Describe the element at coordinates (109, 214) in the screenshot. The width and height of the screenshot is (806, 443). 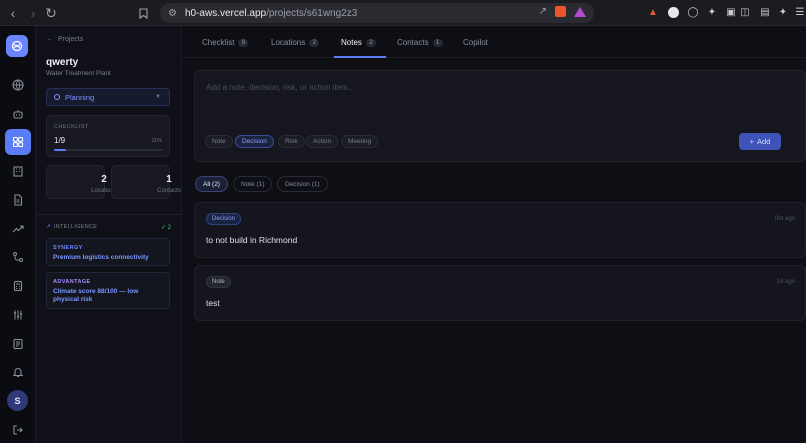
I see `divider` at that location.